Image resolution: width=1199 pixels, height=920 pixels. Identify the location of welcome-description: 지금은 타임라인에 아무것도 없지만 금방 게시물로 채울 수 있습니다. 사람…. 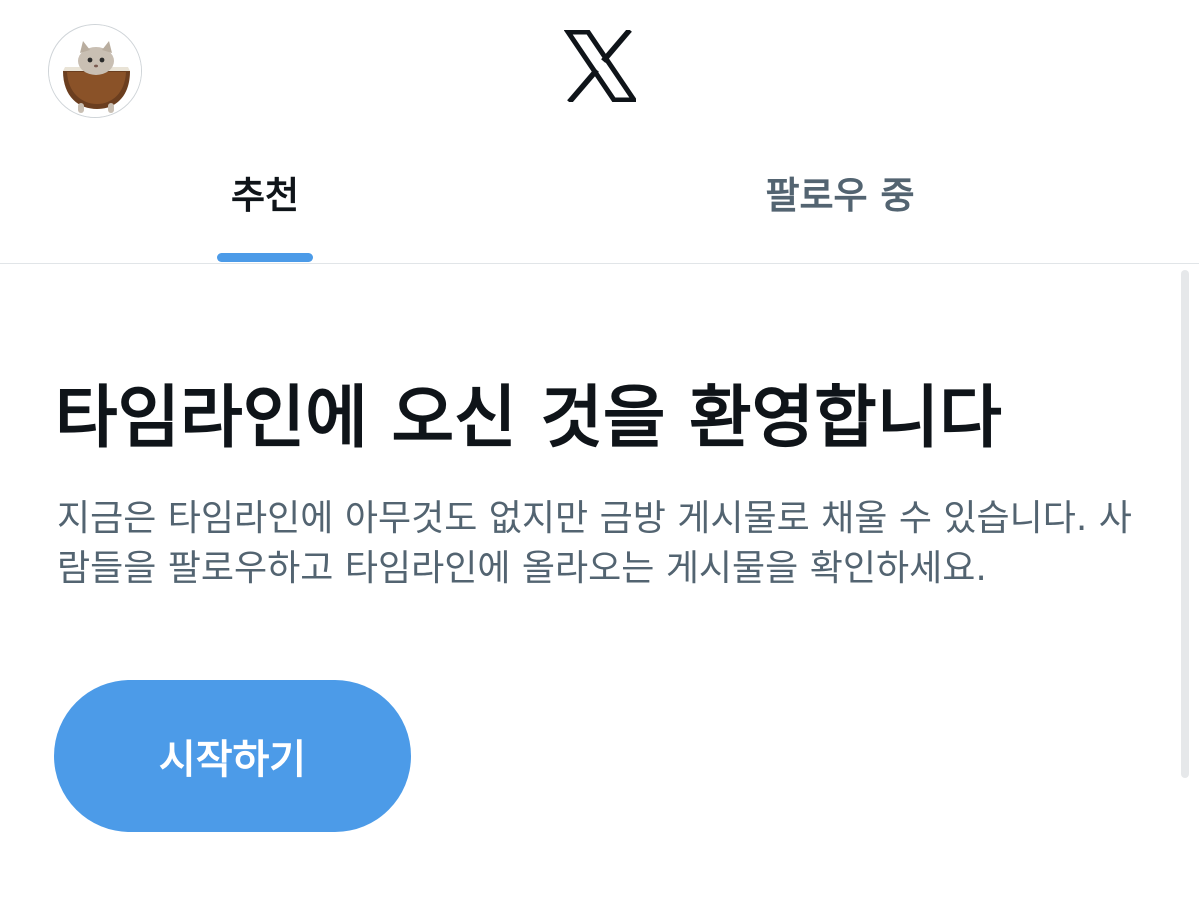
(594, 543).